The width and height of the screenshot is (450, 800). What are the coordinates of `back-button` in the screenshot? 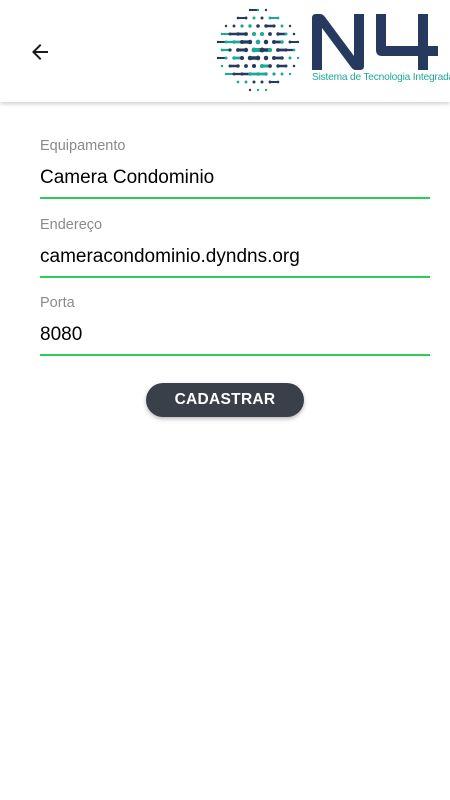 It's located at (40, 52).